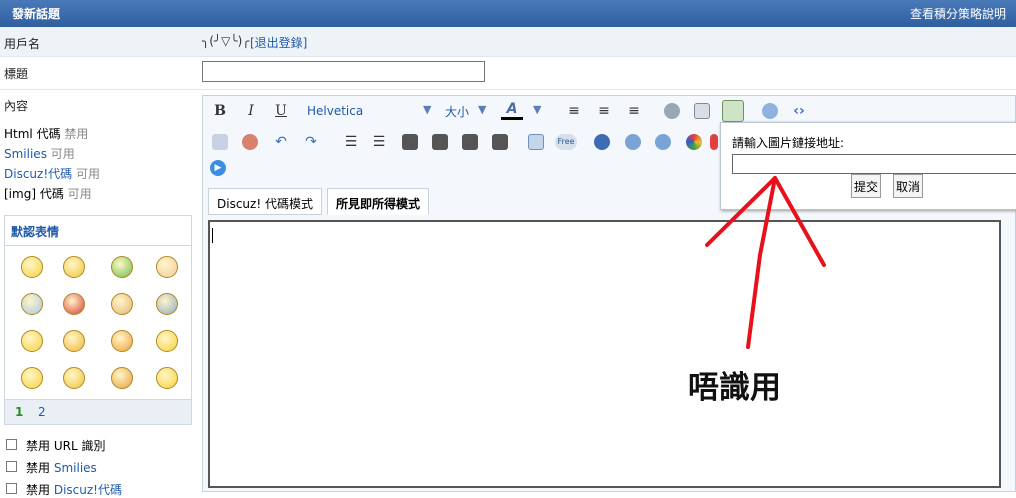 Image resolution: width=1016 pixels, height=498 pixels. Describe the element at coordinates (602, 142) in the screenshot. I see `flash-icon` at that location.